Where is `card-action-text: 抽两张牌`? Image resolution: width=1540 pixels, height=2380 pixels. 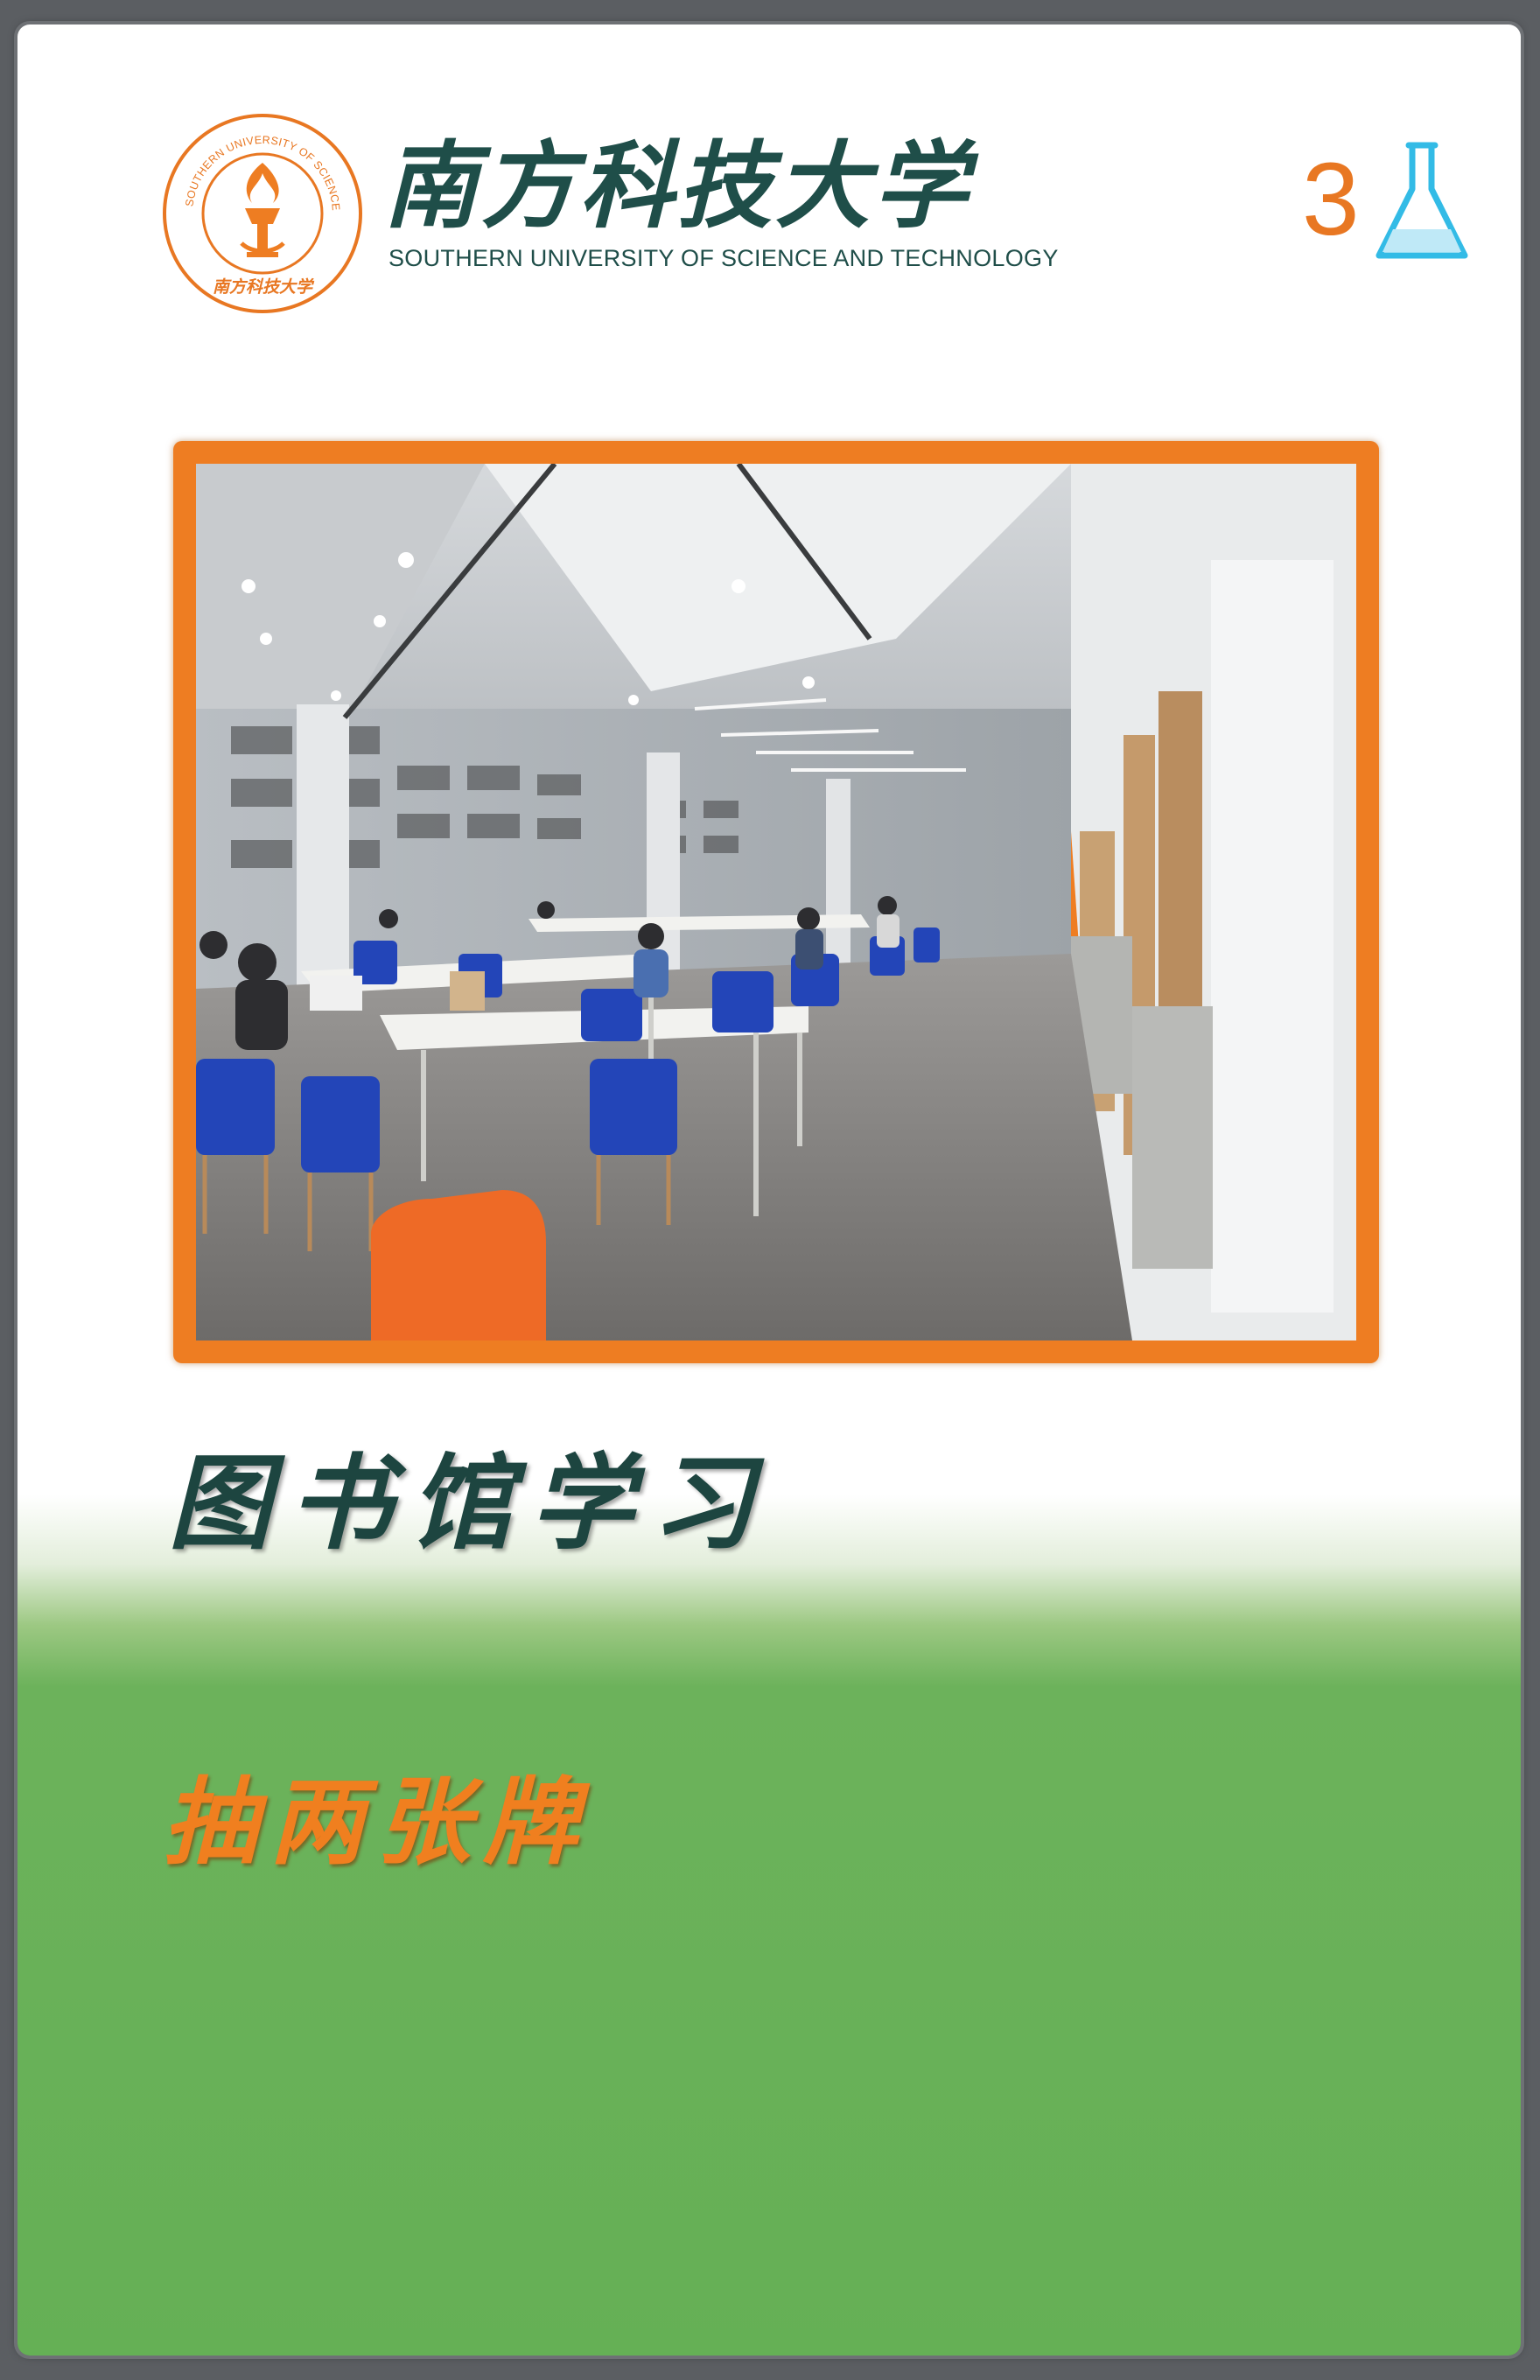 card-action-text: 抽两张牌 is located at coordinates (377, 1823).